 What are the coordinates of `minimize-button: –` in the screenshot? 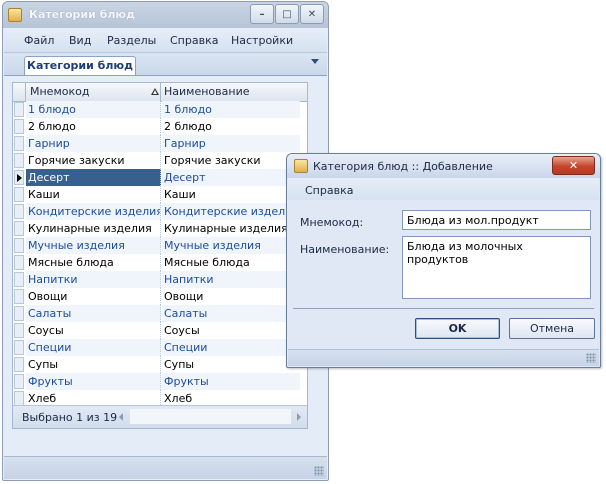 It's located at (262, 14).